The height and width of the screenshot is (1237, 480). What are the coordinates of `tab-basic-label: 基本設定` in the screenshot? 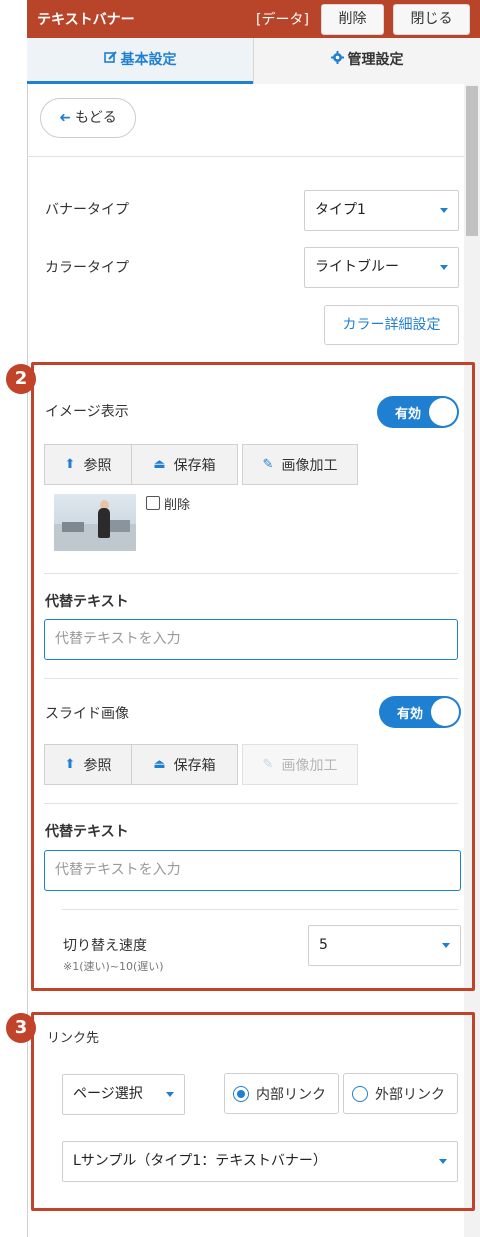 It's located at (148, 60).